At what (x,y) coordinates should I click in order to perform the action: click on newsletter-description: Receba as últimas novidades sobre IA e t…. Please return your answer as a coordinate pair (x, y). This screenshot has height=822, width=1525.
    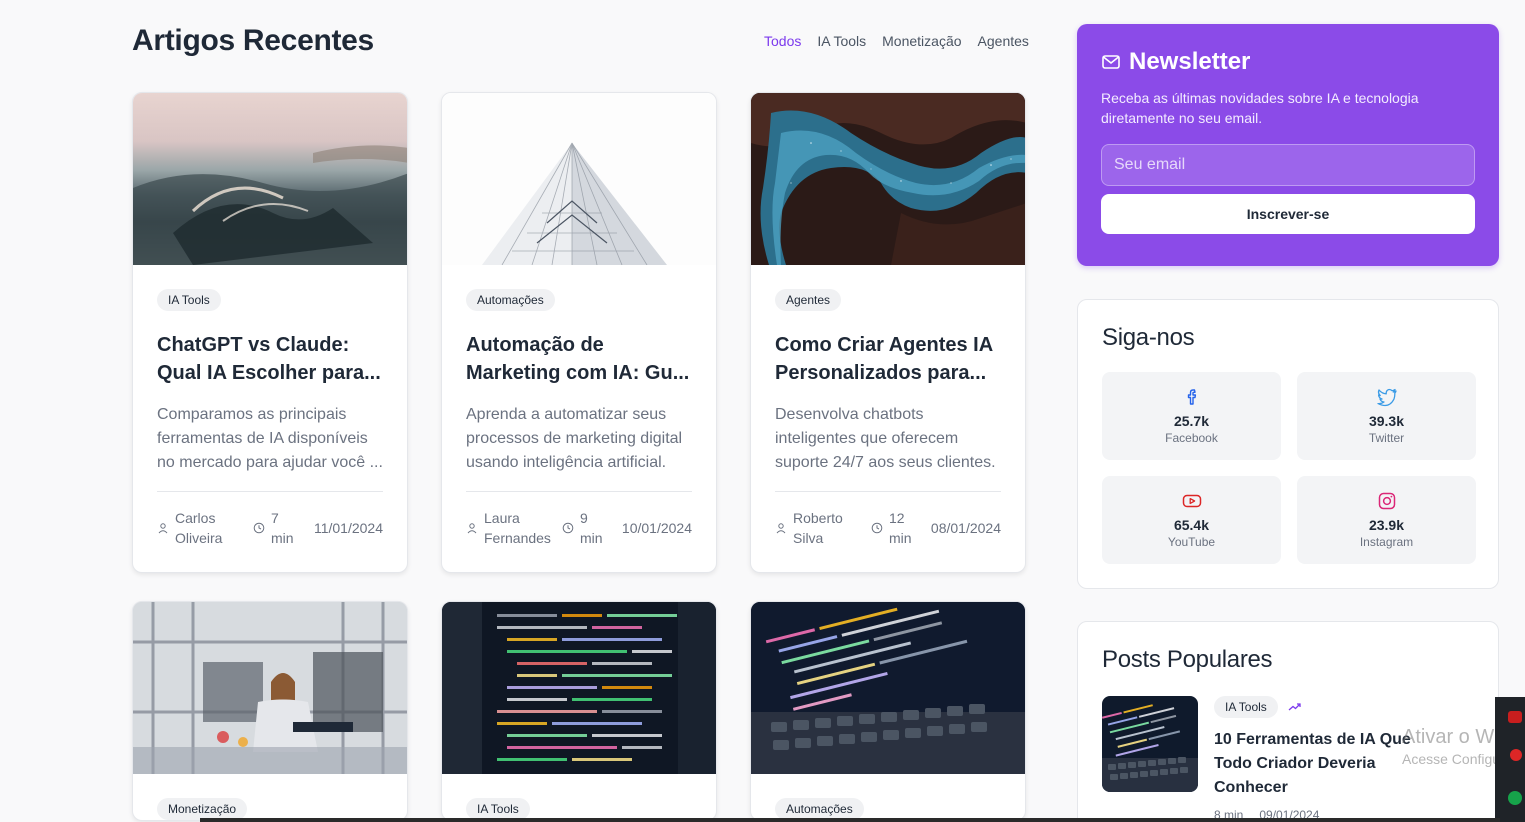
    Looking at the image, I should click on (1260, 108).